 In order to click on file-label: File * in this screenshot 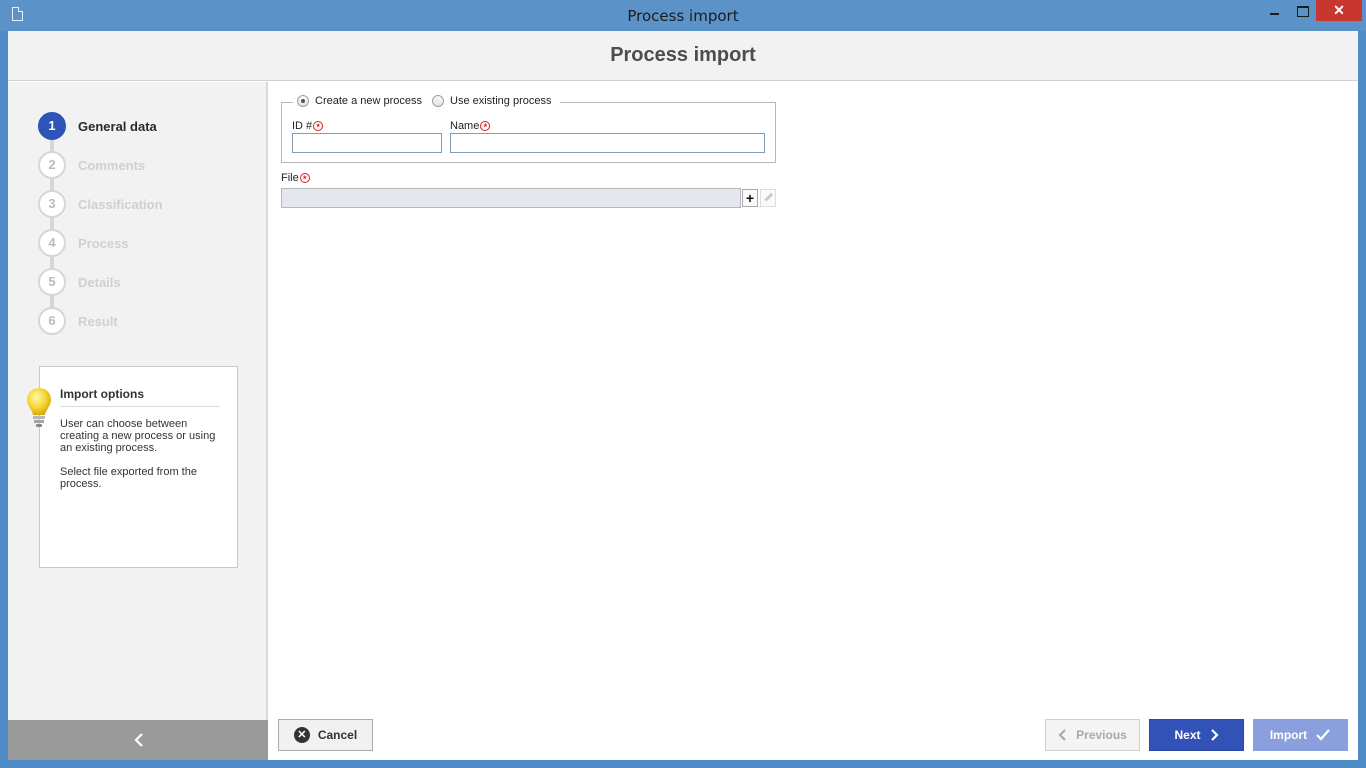, I will do `click(295, 178)`.